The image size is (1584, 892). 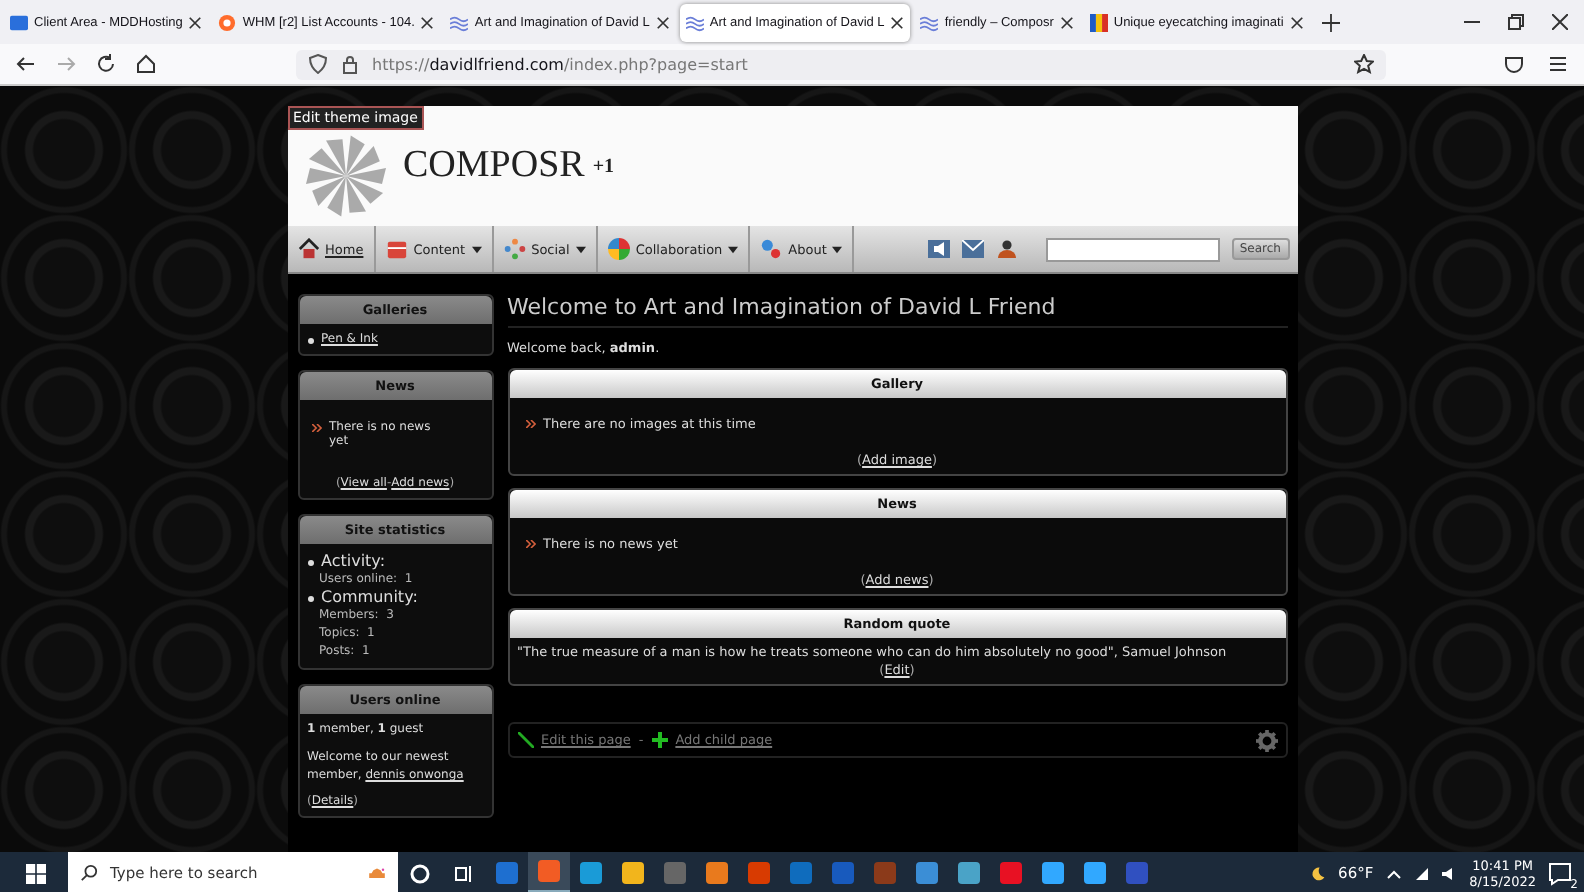 I want to click on envelope-icon, so click(x=972, y=249).